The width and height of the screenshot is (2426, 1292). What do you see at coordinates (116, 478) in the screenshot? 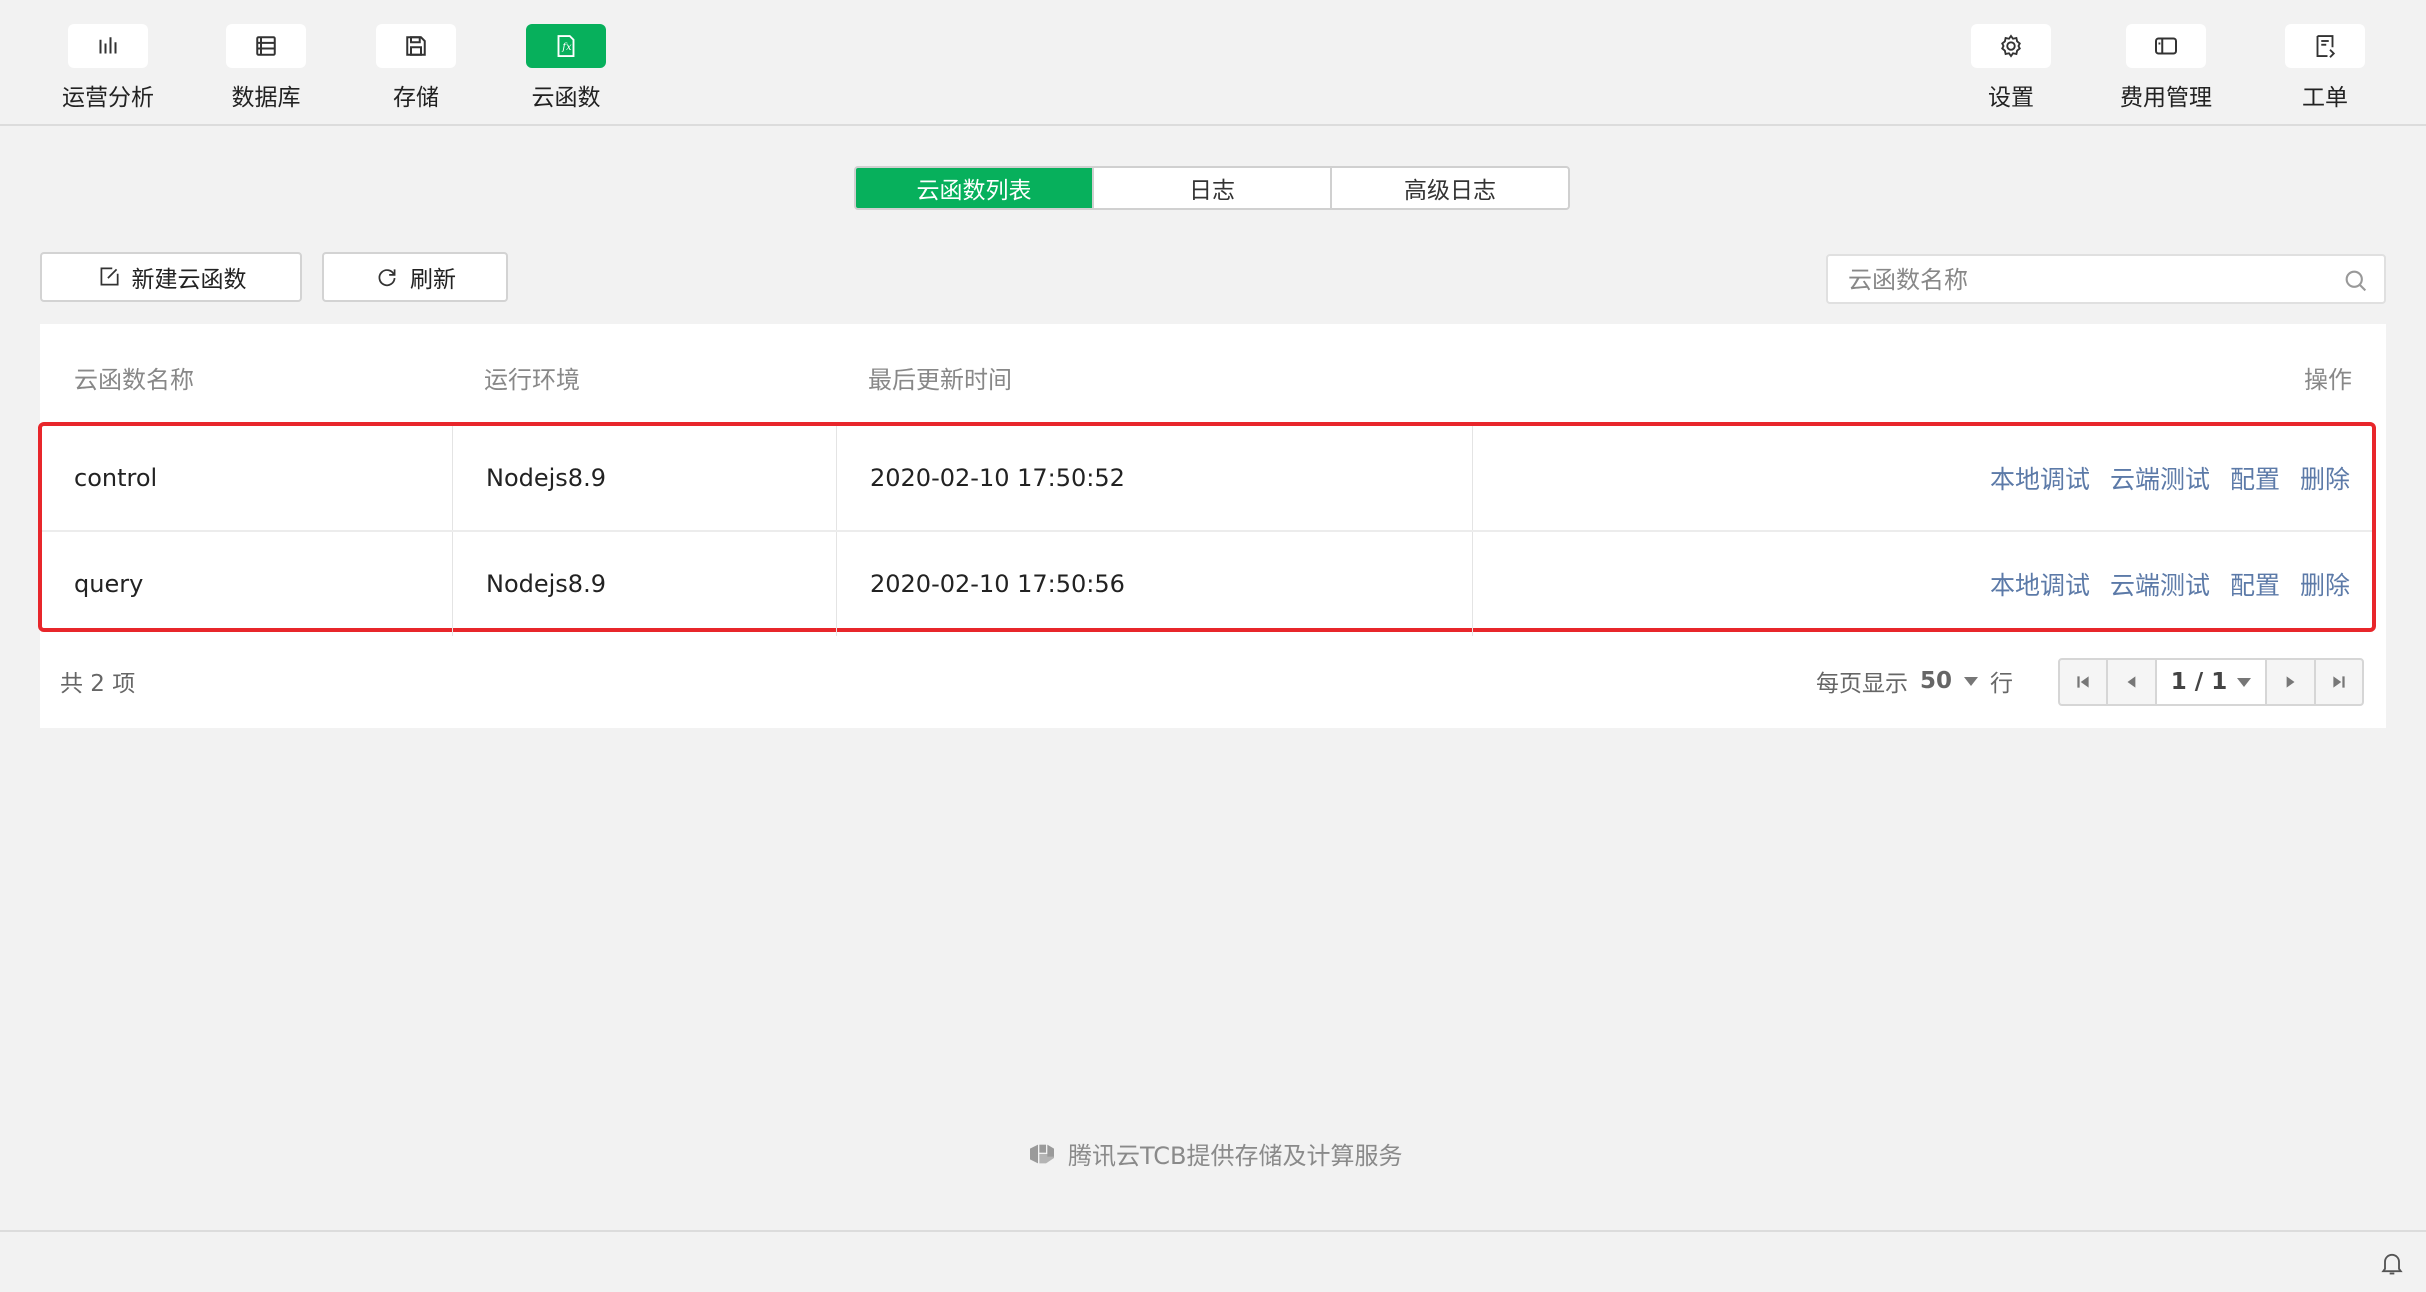
I see `function-name: control` at bounding box center [116, 478].